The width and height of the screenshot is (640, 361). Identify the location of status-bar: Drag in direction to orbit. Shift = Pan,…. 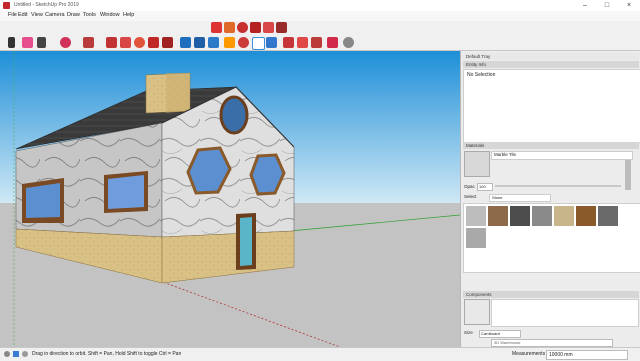
(320, 354).